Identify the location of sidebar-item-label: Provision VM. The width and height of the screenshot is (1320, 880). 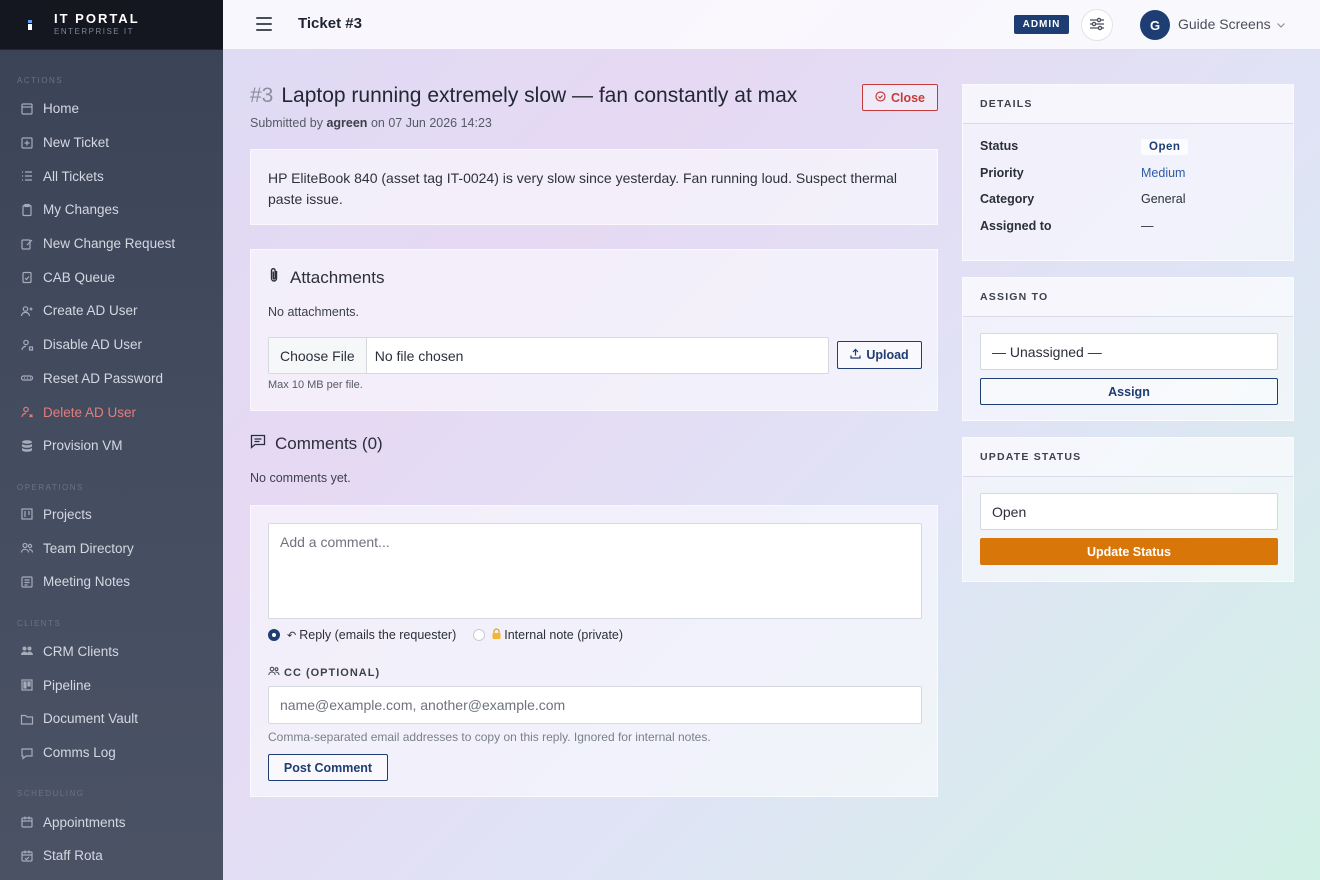
(83, 446).